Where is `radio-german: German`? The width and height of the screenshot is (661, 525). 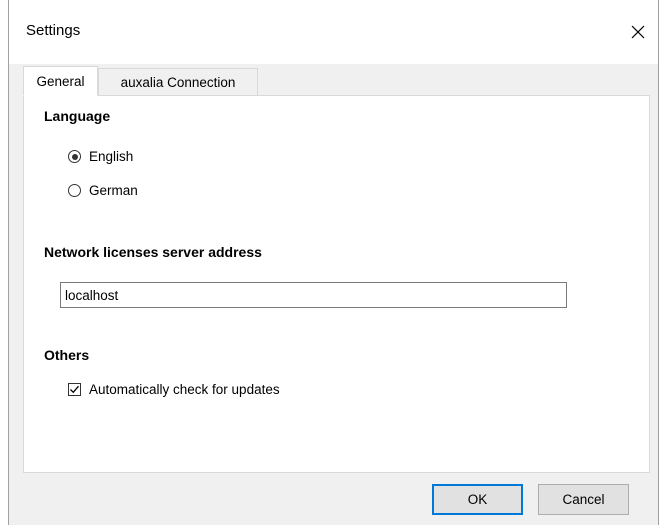
radio-german: German is located at coordinates (103, 190).